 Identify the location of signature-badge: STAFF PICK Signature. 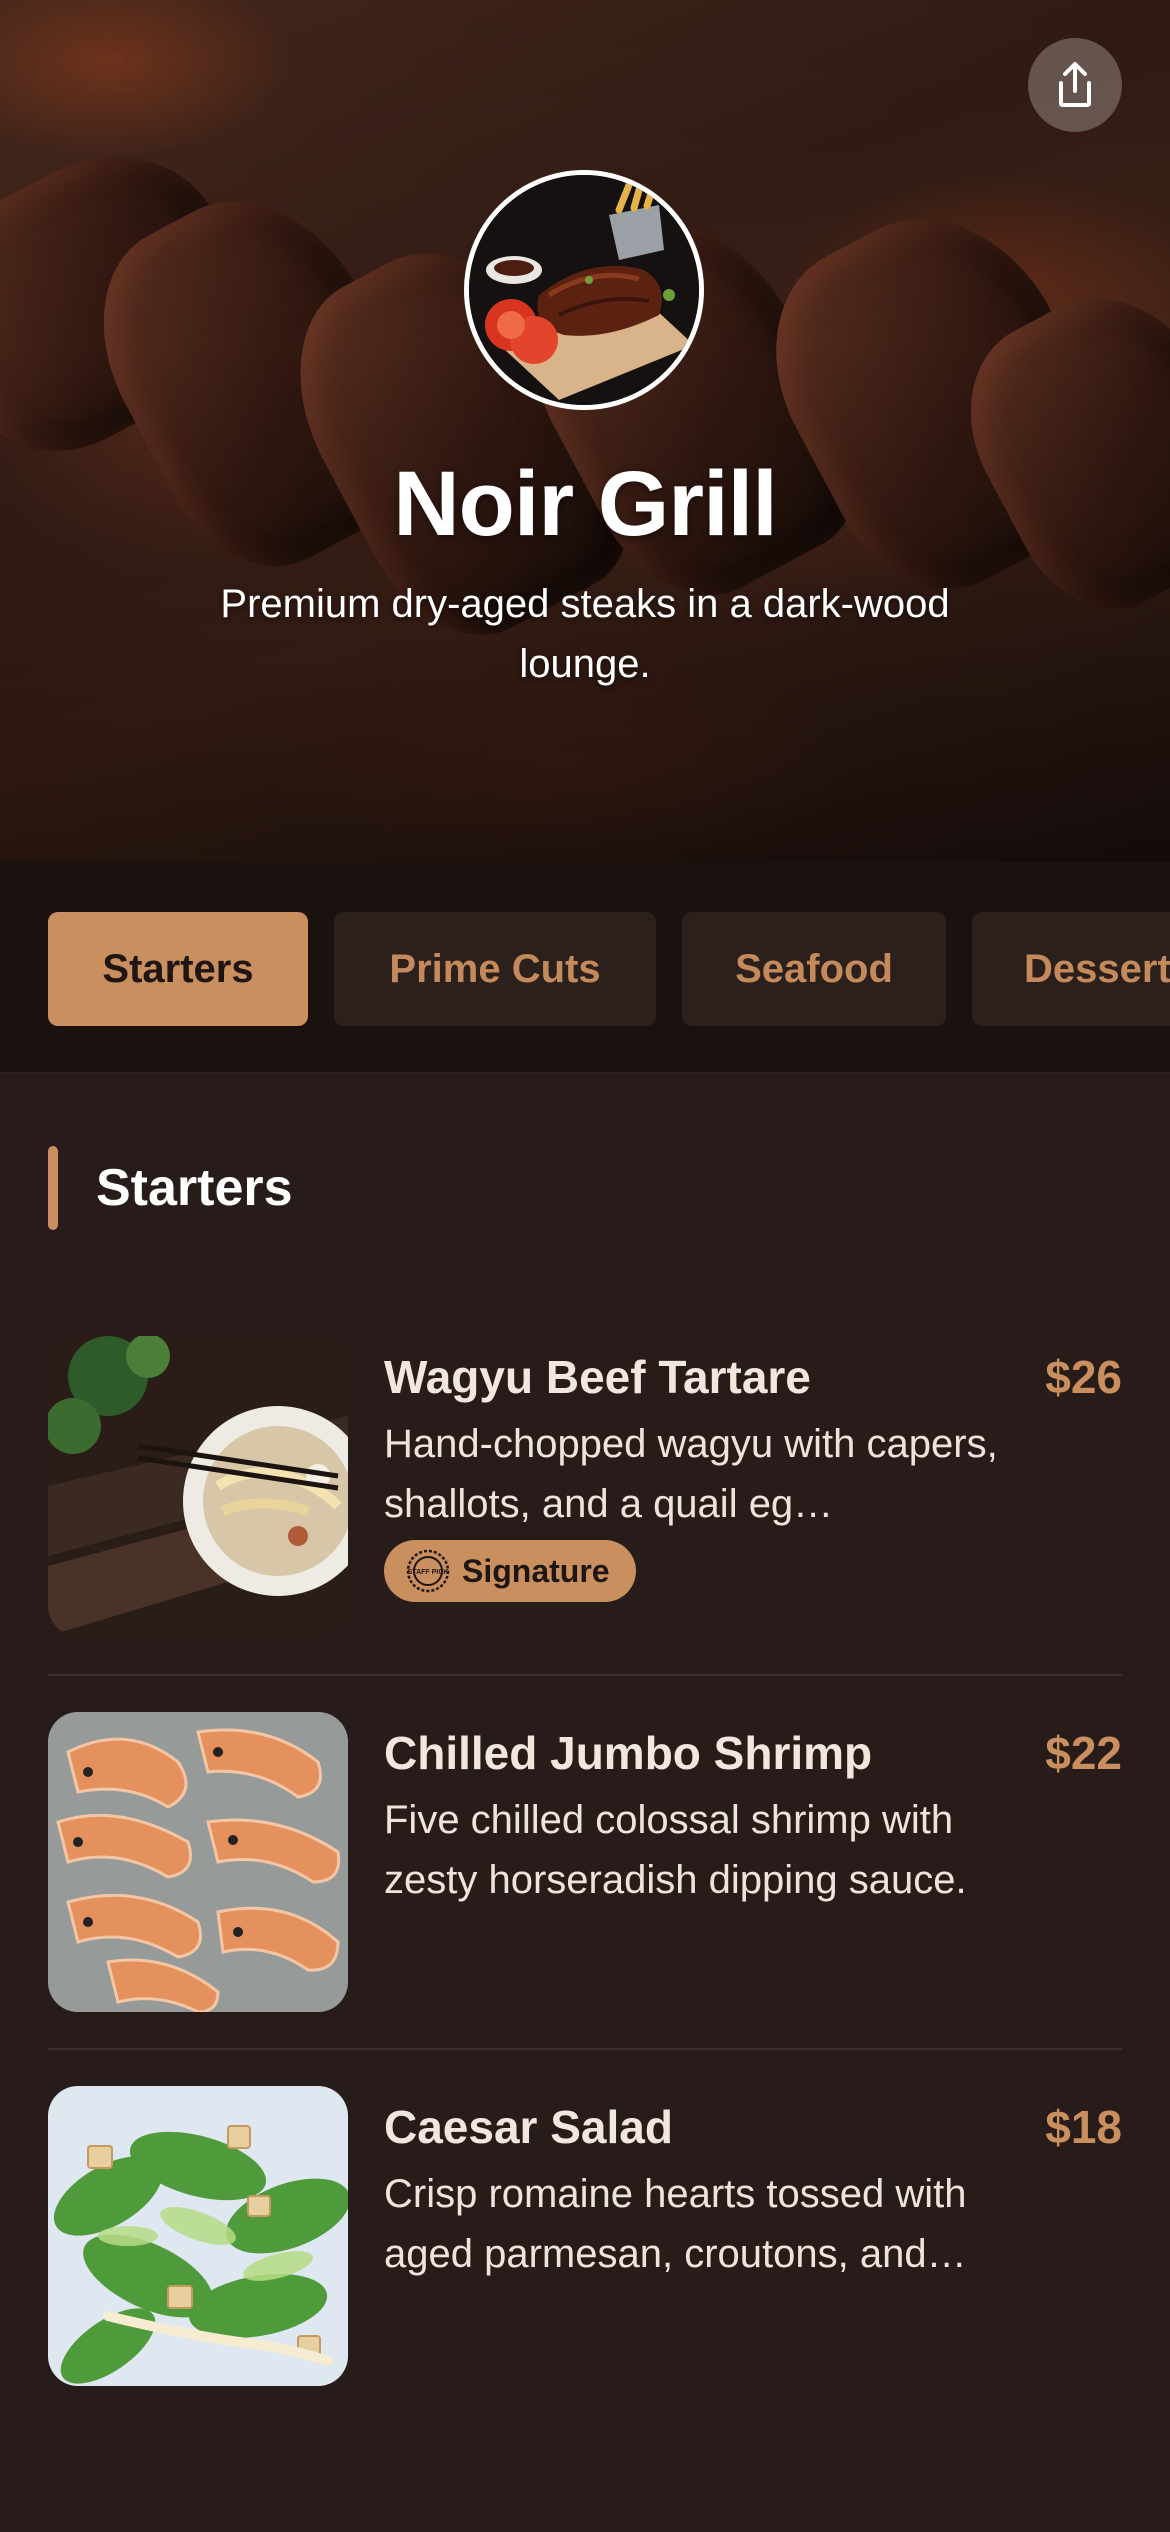
(510, 1571).